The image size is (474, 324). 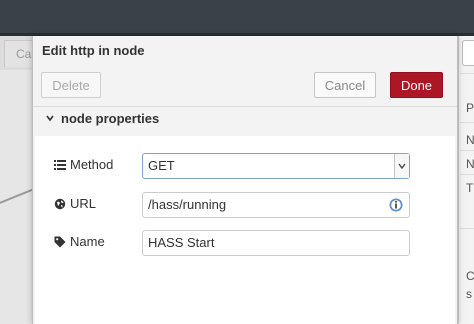 What do you see at coordinates (416, 85) in the screenshot?
I see `done-button: Done` at bounding box center [416, 85].